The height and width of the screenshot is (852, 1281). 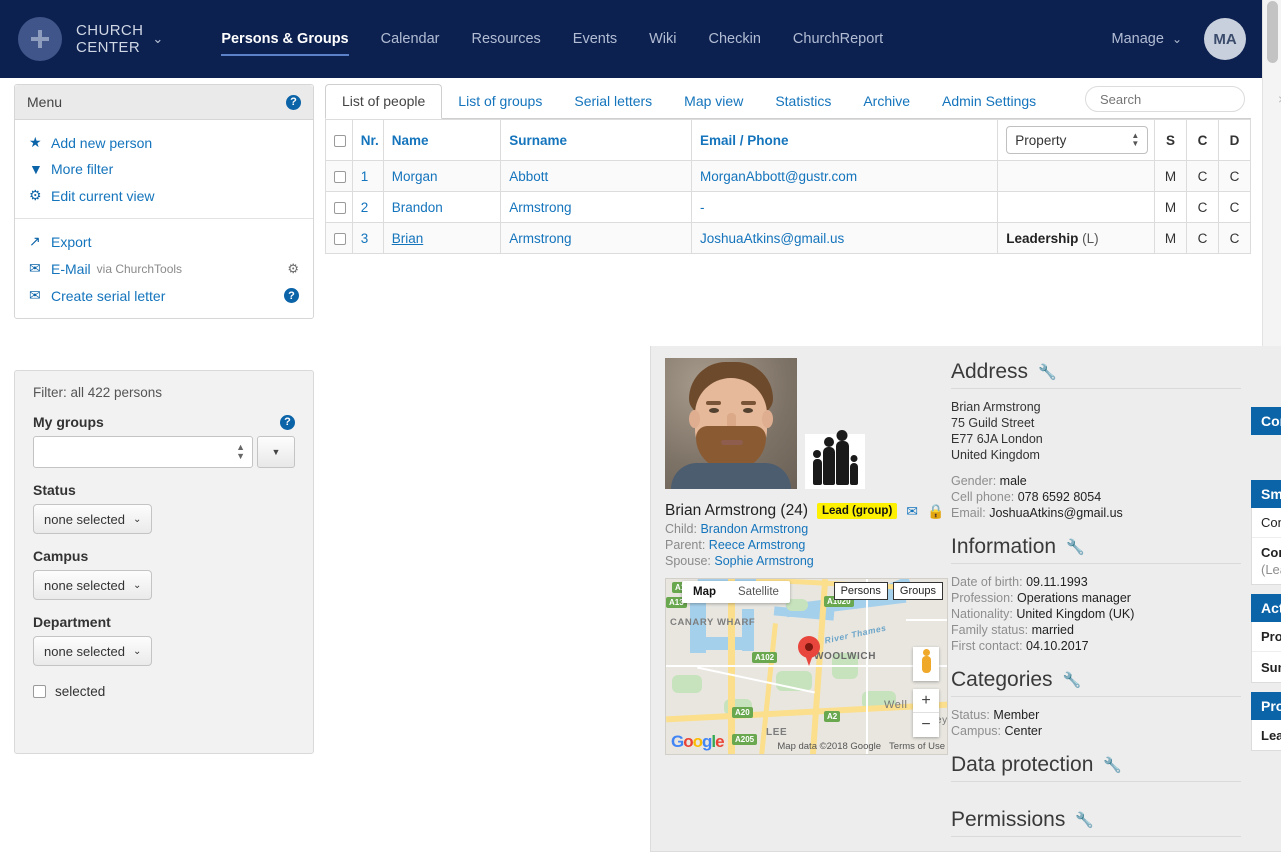 What do you see at coordinates (1077, 140) in the screenshot?
I see `property-select: Property ▲ ▼` at bounding box center [1077, 140].